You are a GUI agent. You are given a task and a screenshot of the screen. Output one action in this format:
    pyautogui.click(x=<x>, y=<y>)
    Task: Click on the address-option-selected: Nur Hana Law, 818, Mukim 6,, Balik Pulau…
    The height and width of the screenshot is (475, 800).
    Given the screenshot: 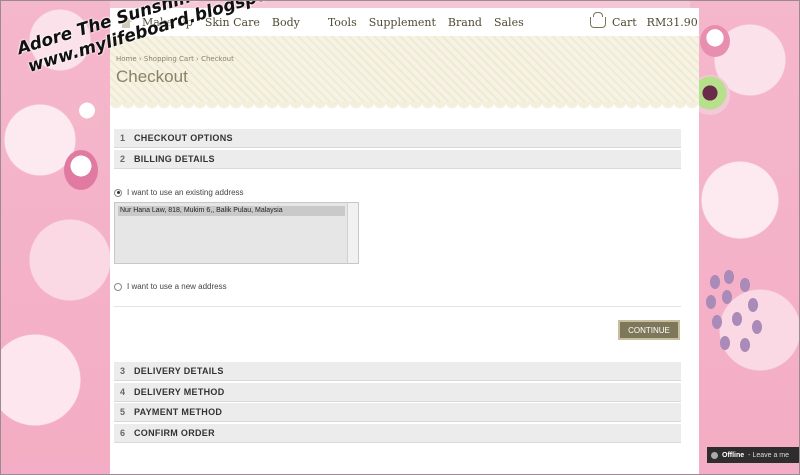 What is the action you would take?
    pyautogui.click(x=231, y=211)
    